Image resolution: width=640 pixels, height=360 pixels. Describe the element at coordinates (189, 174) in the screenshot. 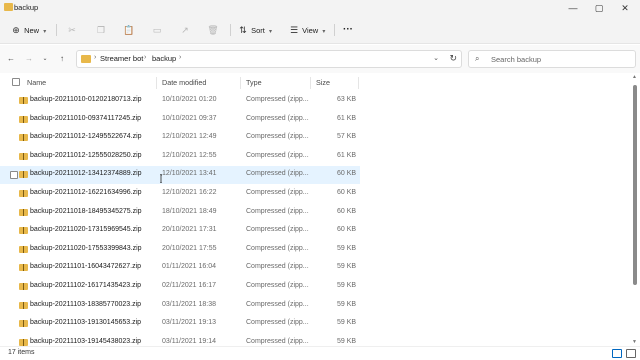

I see `file-date-modified: 12/10/2021 13:41` at that location.